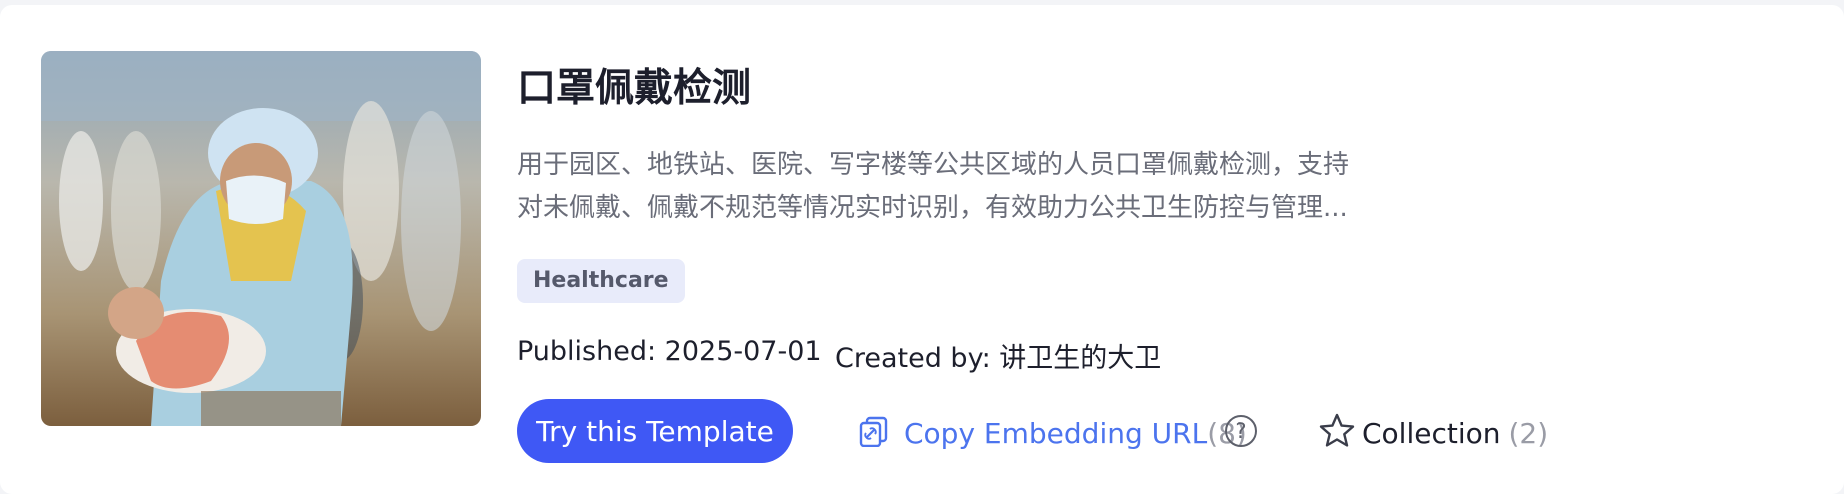 The image size is (1844, 494). I want to click on copy-embedding-url-button: Copy Embedding URL (8), so click(1052, 433).